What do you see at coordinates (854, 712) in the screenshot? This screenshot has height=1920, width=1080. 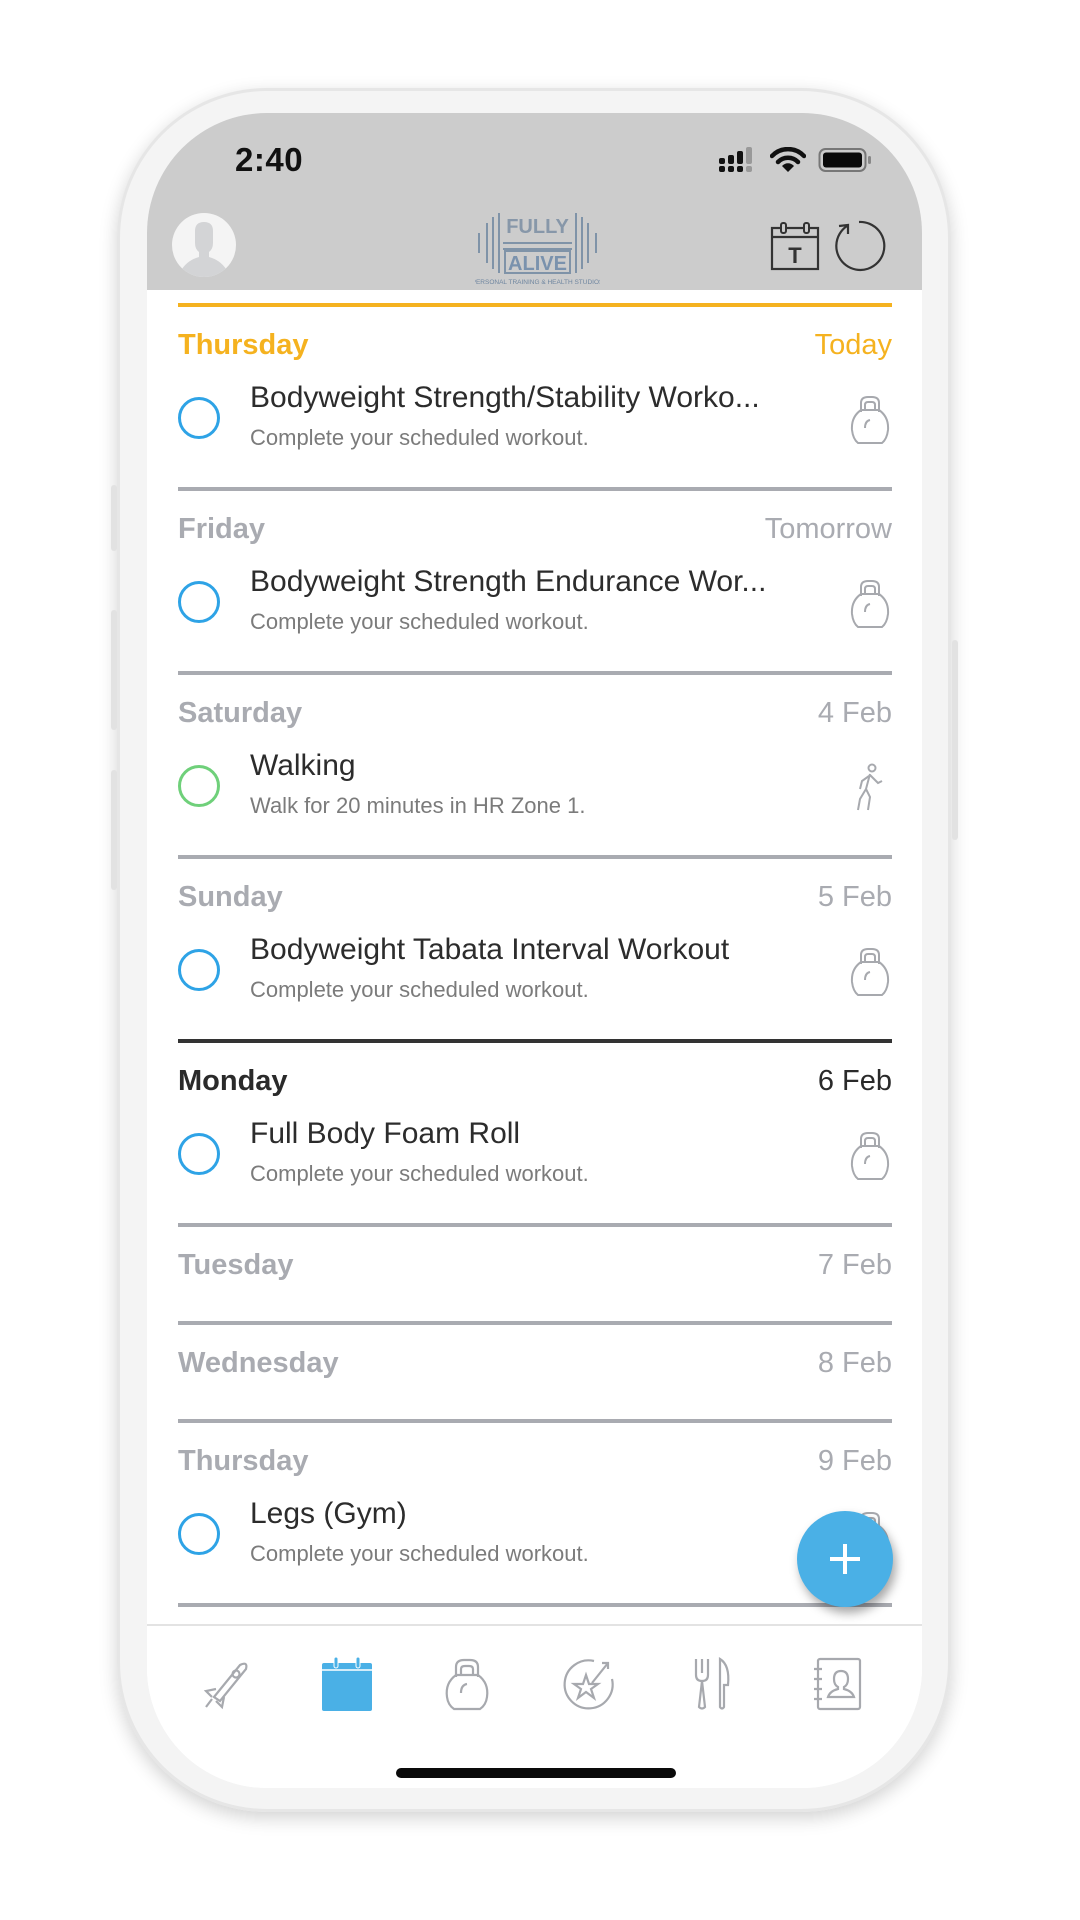 I see `day-date: 4 Feb` at bounding box center [854, 712].